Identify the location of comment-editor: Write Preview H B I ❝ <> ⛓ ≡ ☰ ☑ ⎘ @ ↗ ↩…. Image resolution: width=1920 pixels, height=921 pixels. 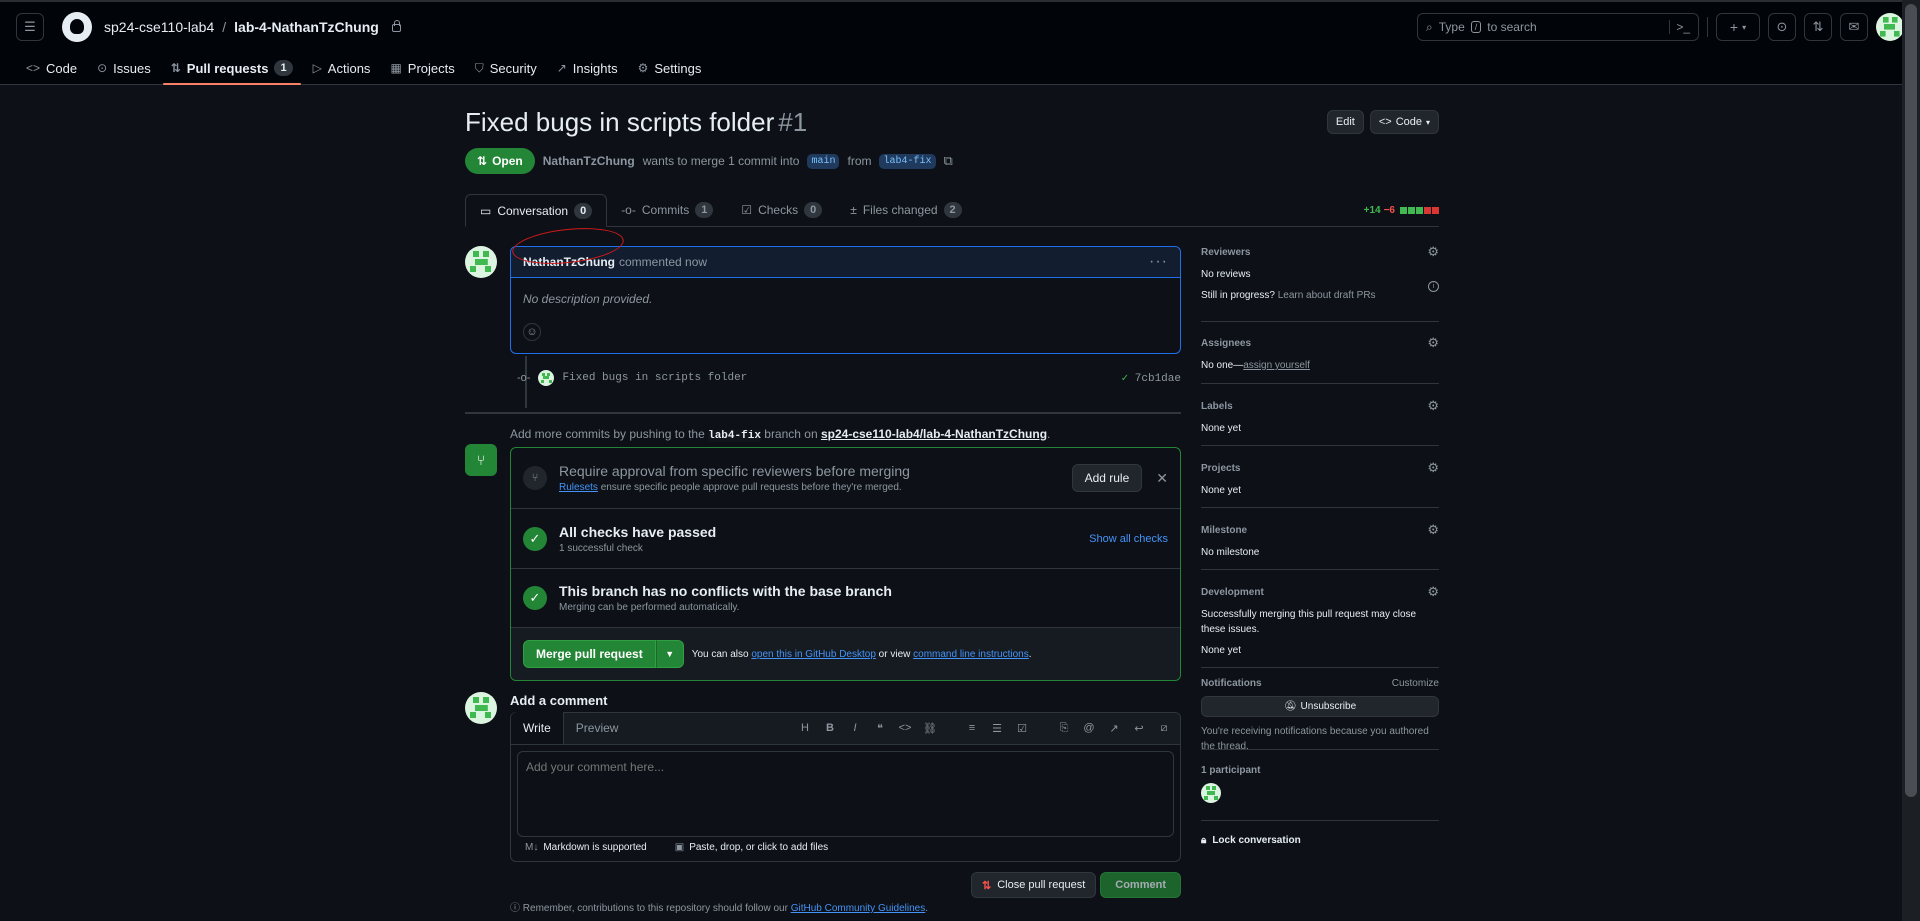
(845, 787).